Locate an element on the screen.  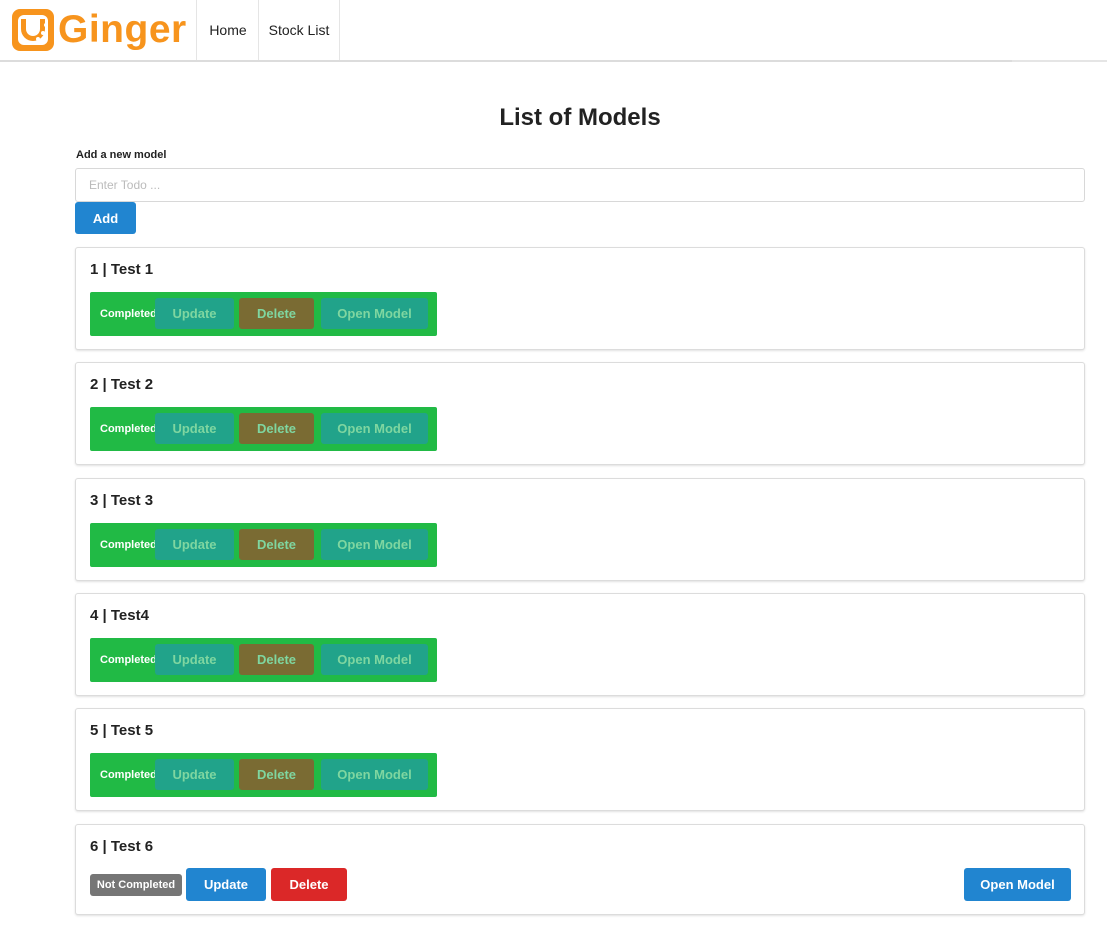
model-title: 5 | Test 5 is located at coordinates (122, 730).